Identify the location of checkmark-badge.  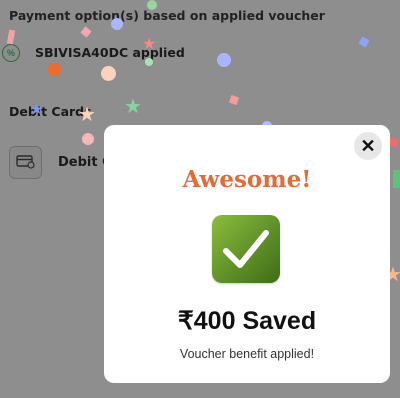
(246, 249).